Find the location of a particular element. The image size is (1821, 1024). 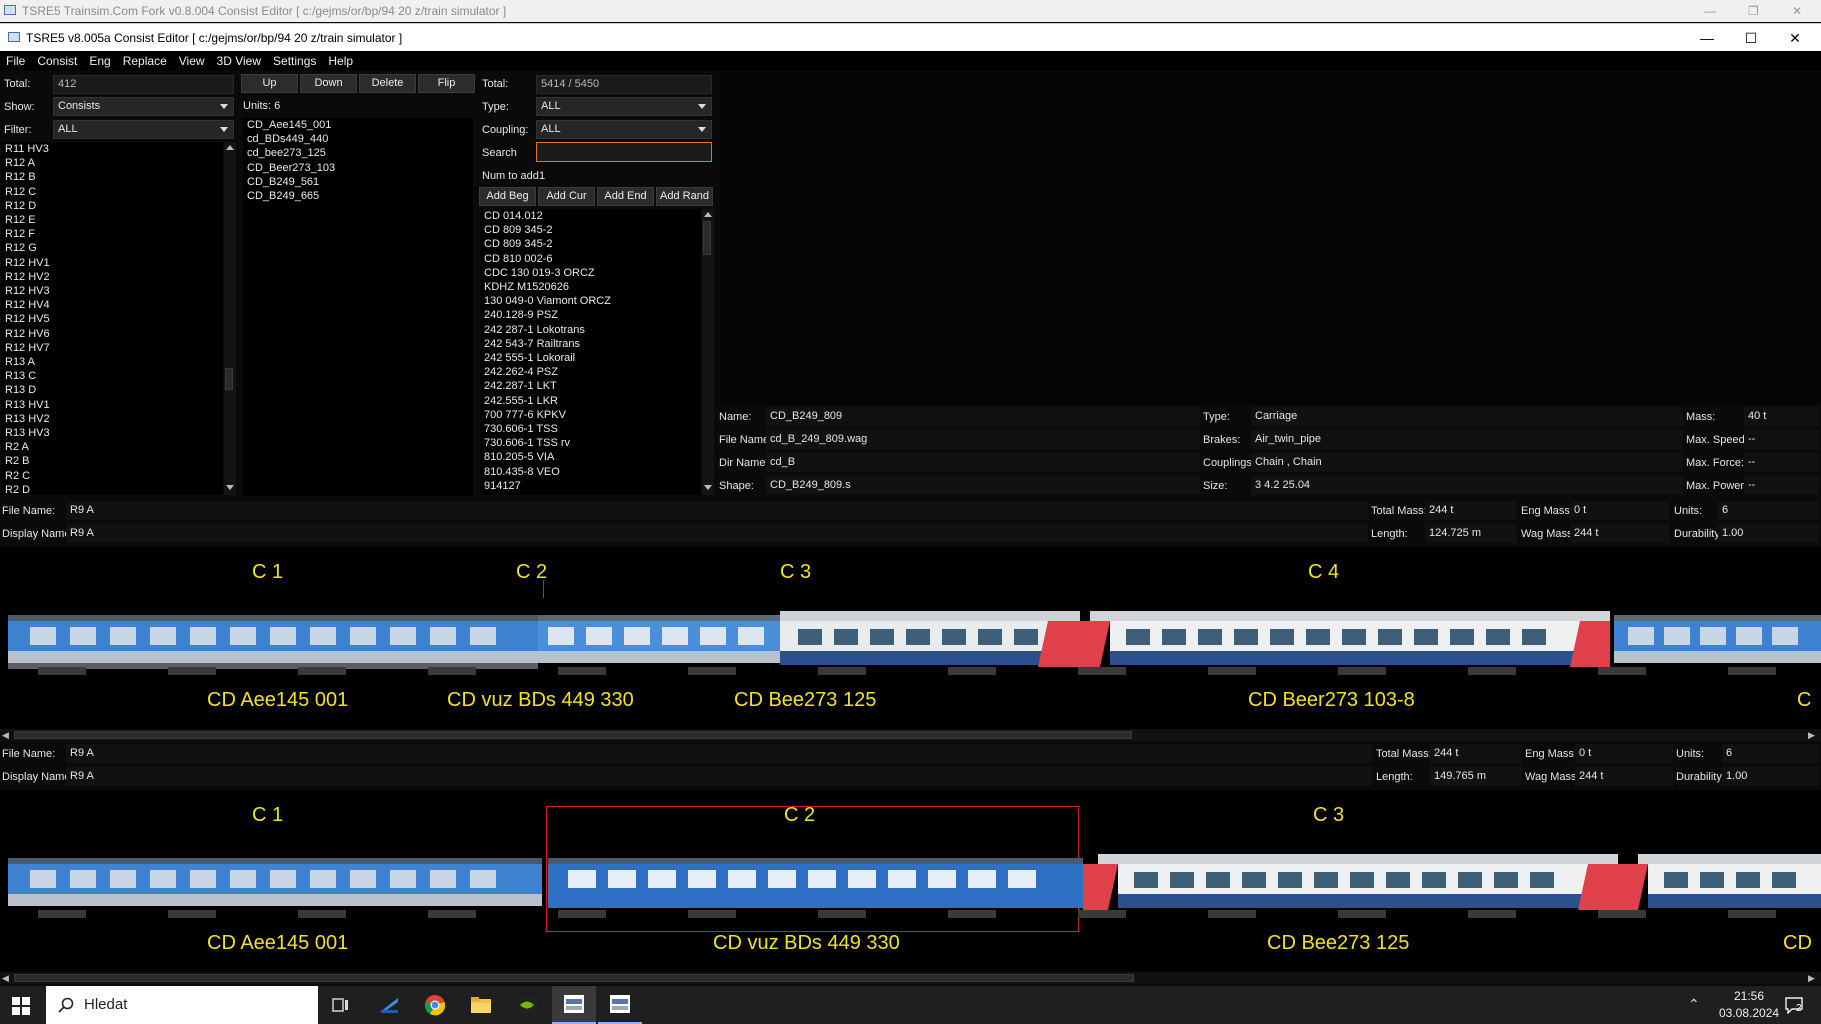

eng-list-item: 242.555-1 LKR is located at coordinates (590, 401).